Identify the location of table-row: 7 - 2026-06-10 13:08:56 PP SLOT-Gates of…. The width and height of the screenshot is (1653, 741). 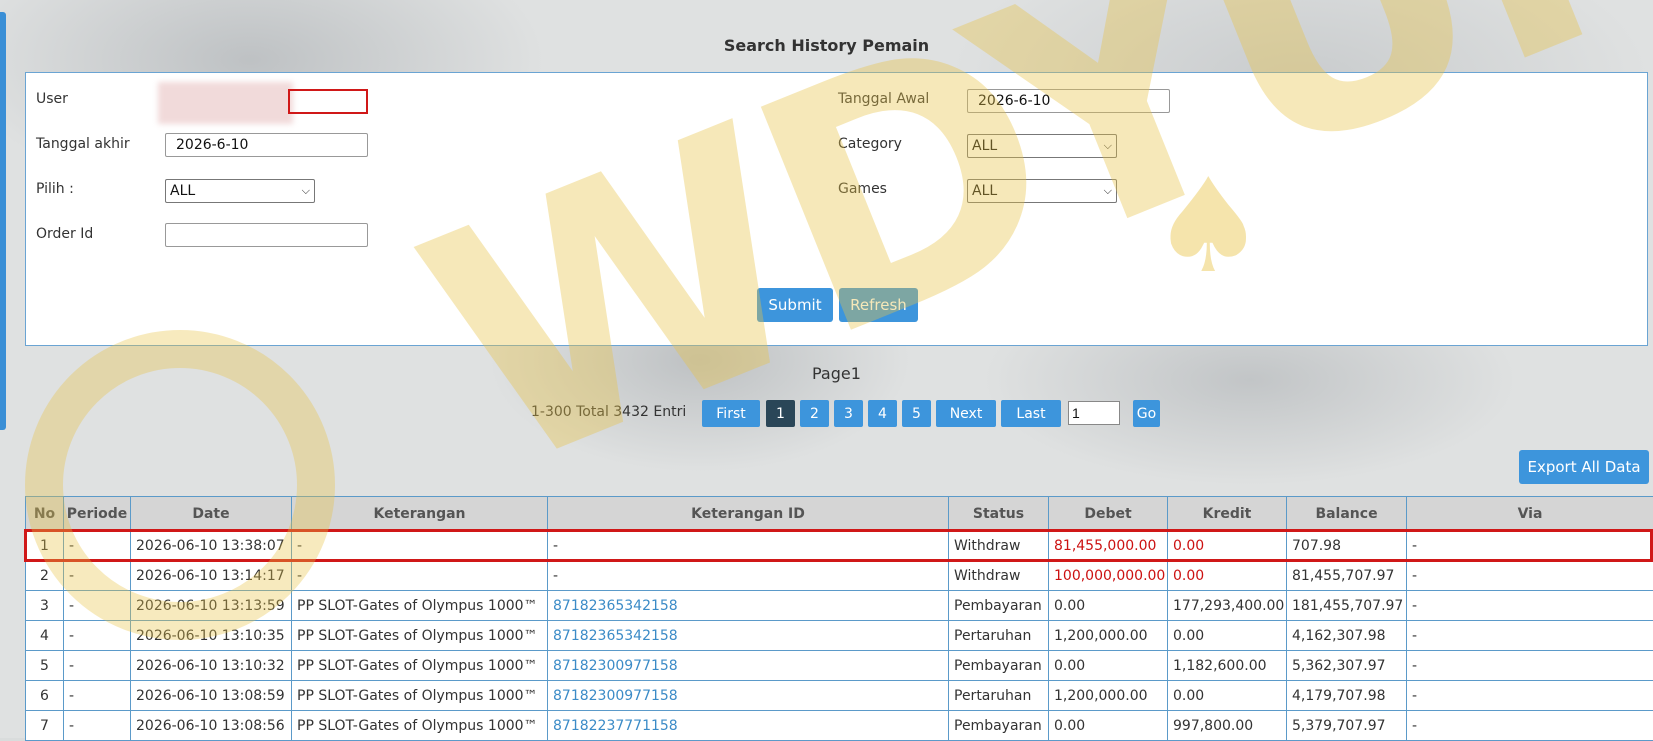
(839, 726).